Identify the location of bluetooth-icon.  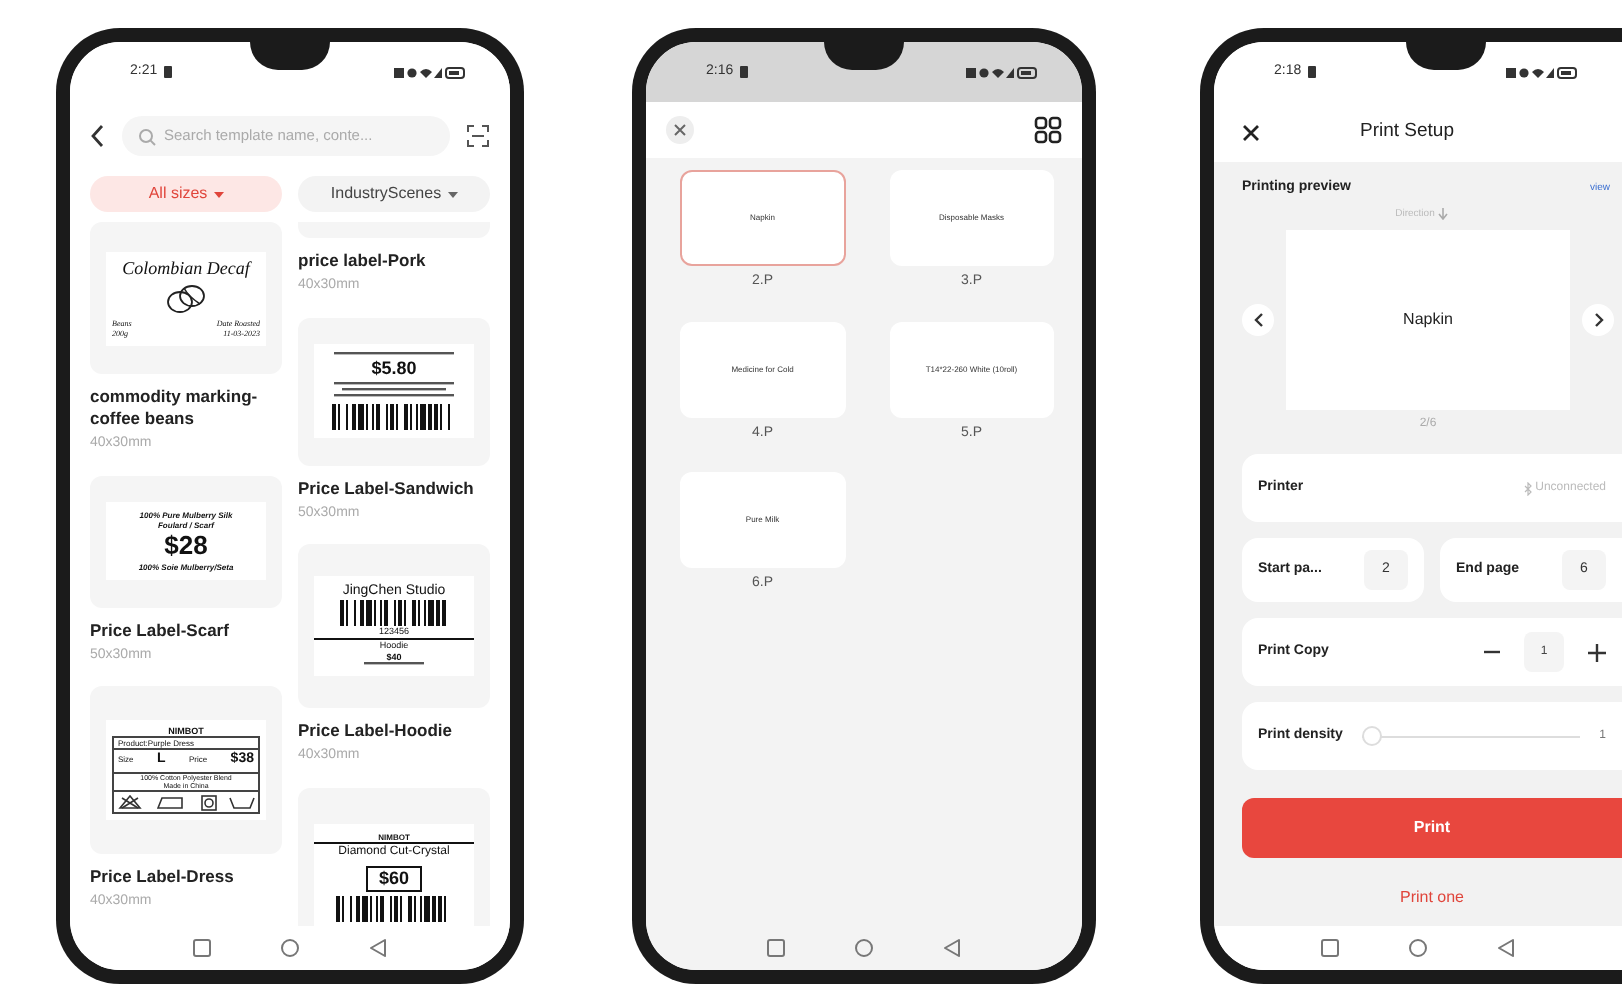
(1527, 488).